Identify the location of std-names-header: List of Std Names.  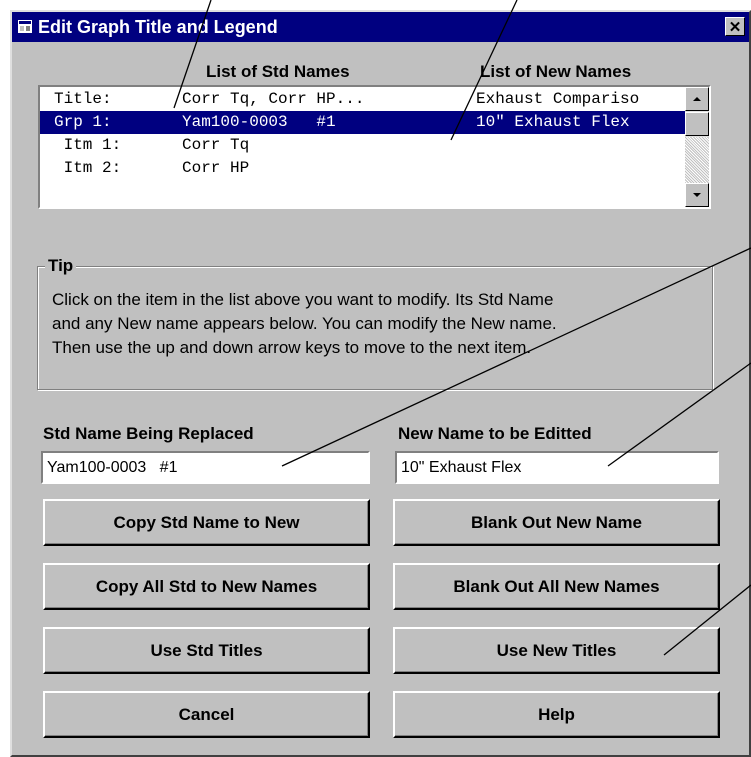
(278, 71).